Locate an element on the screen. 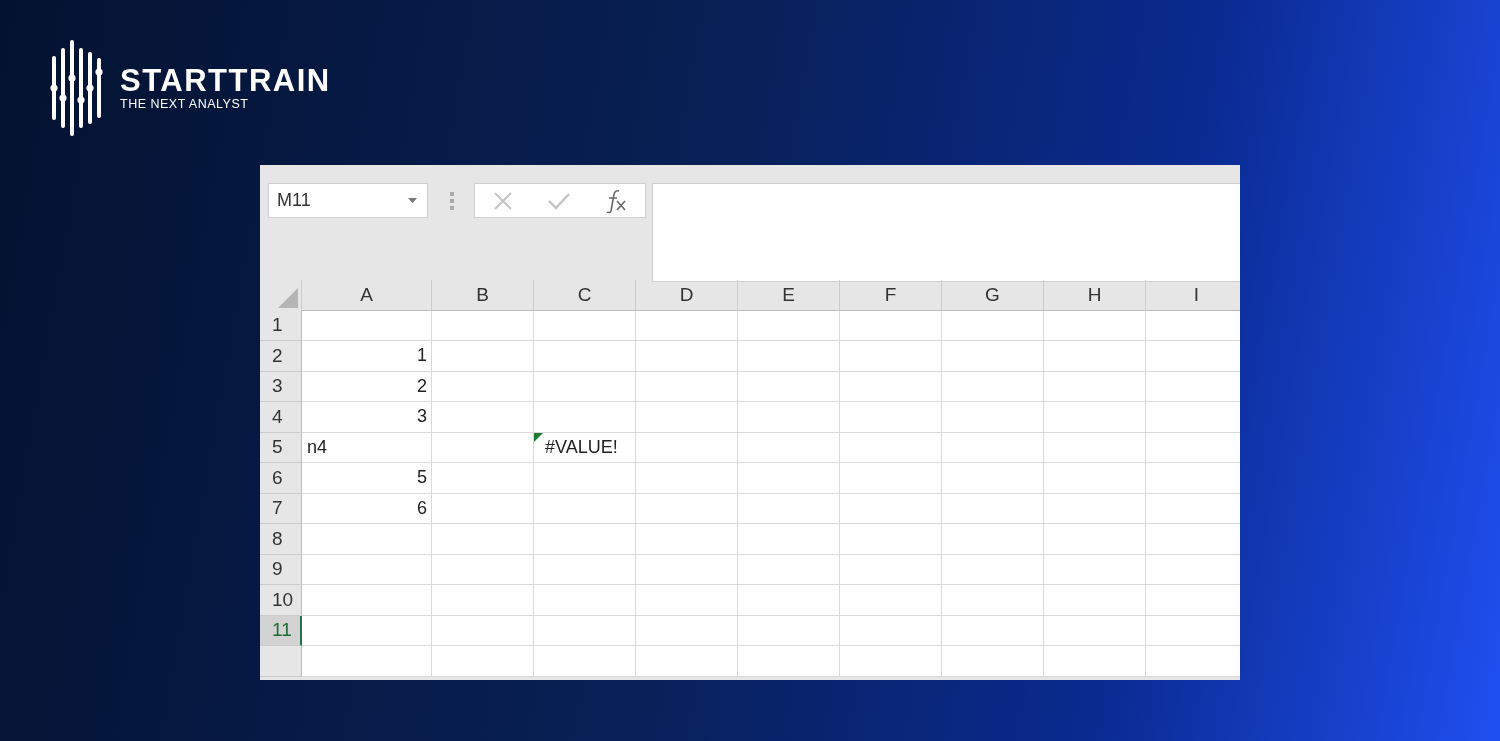 This screenshot has width=1500, height=741. row-header: 5 is located at coordinates (281, 447).